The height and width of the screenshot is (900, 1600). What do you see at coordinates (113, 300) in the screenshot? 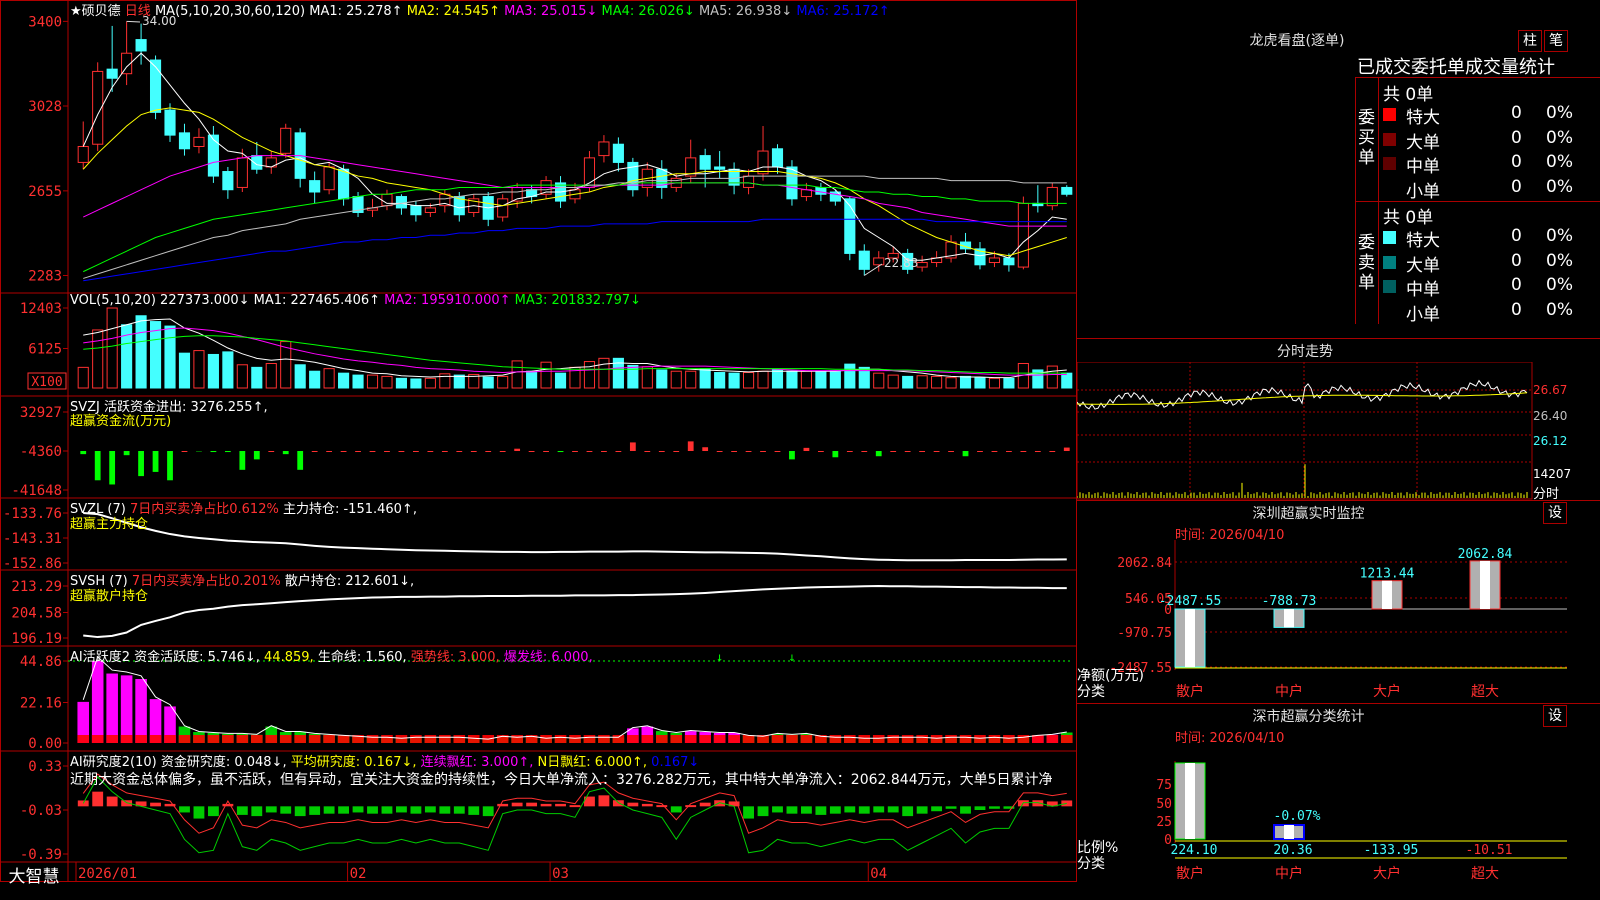
I see `volume-label: VOL(5,10,20)` at bounding box center [113, 300].